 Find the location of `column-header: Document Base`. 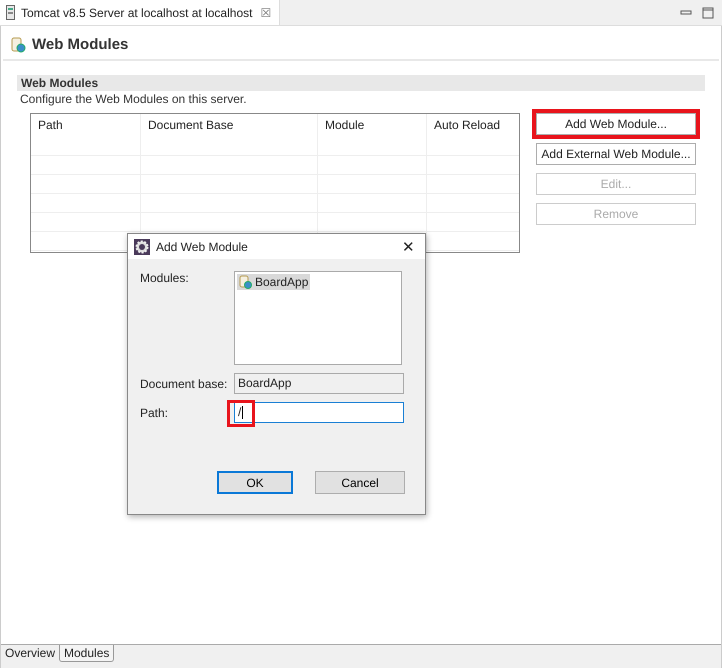

column-header: Document Base is located at coordinates (229, 135).